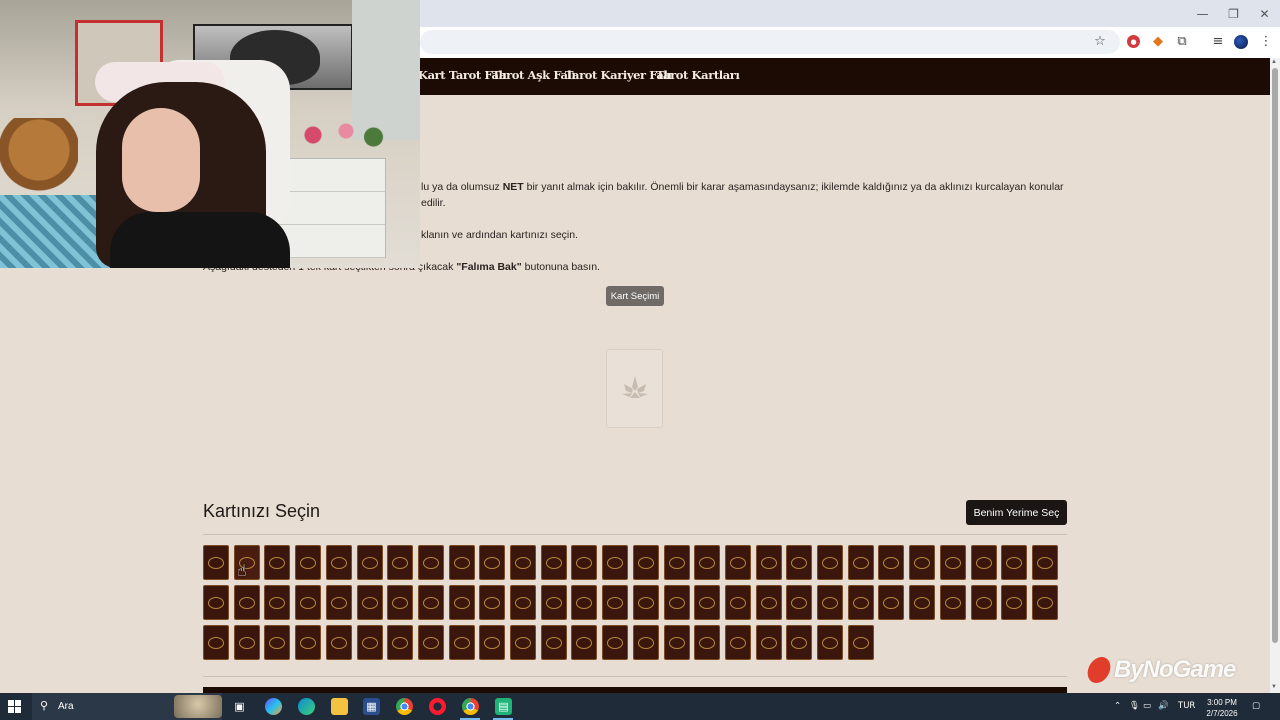 The image size is (1280, 720). I want to click on choose-for-me-button: Benim Yerime Seç, so click(1016, 512).